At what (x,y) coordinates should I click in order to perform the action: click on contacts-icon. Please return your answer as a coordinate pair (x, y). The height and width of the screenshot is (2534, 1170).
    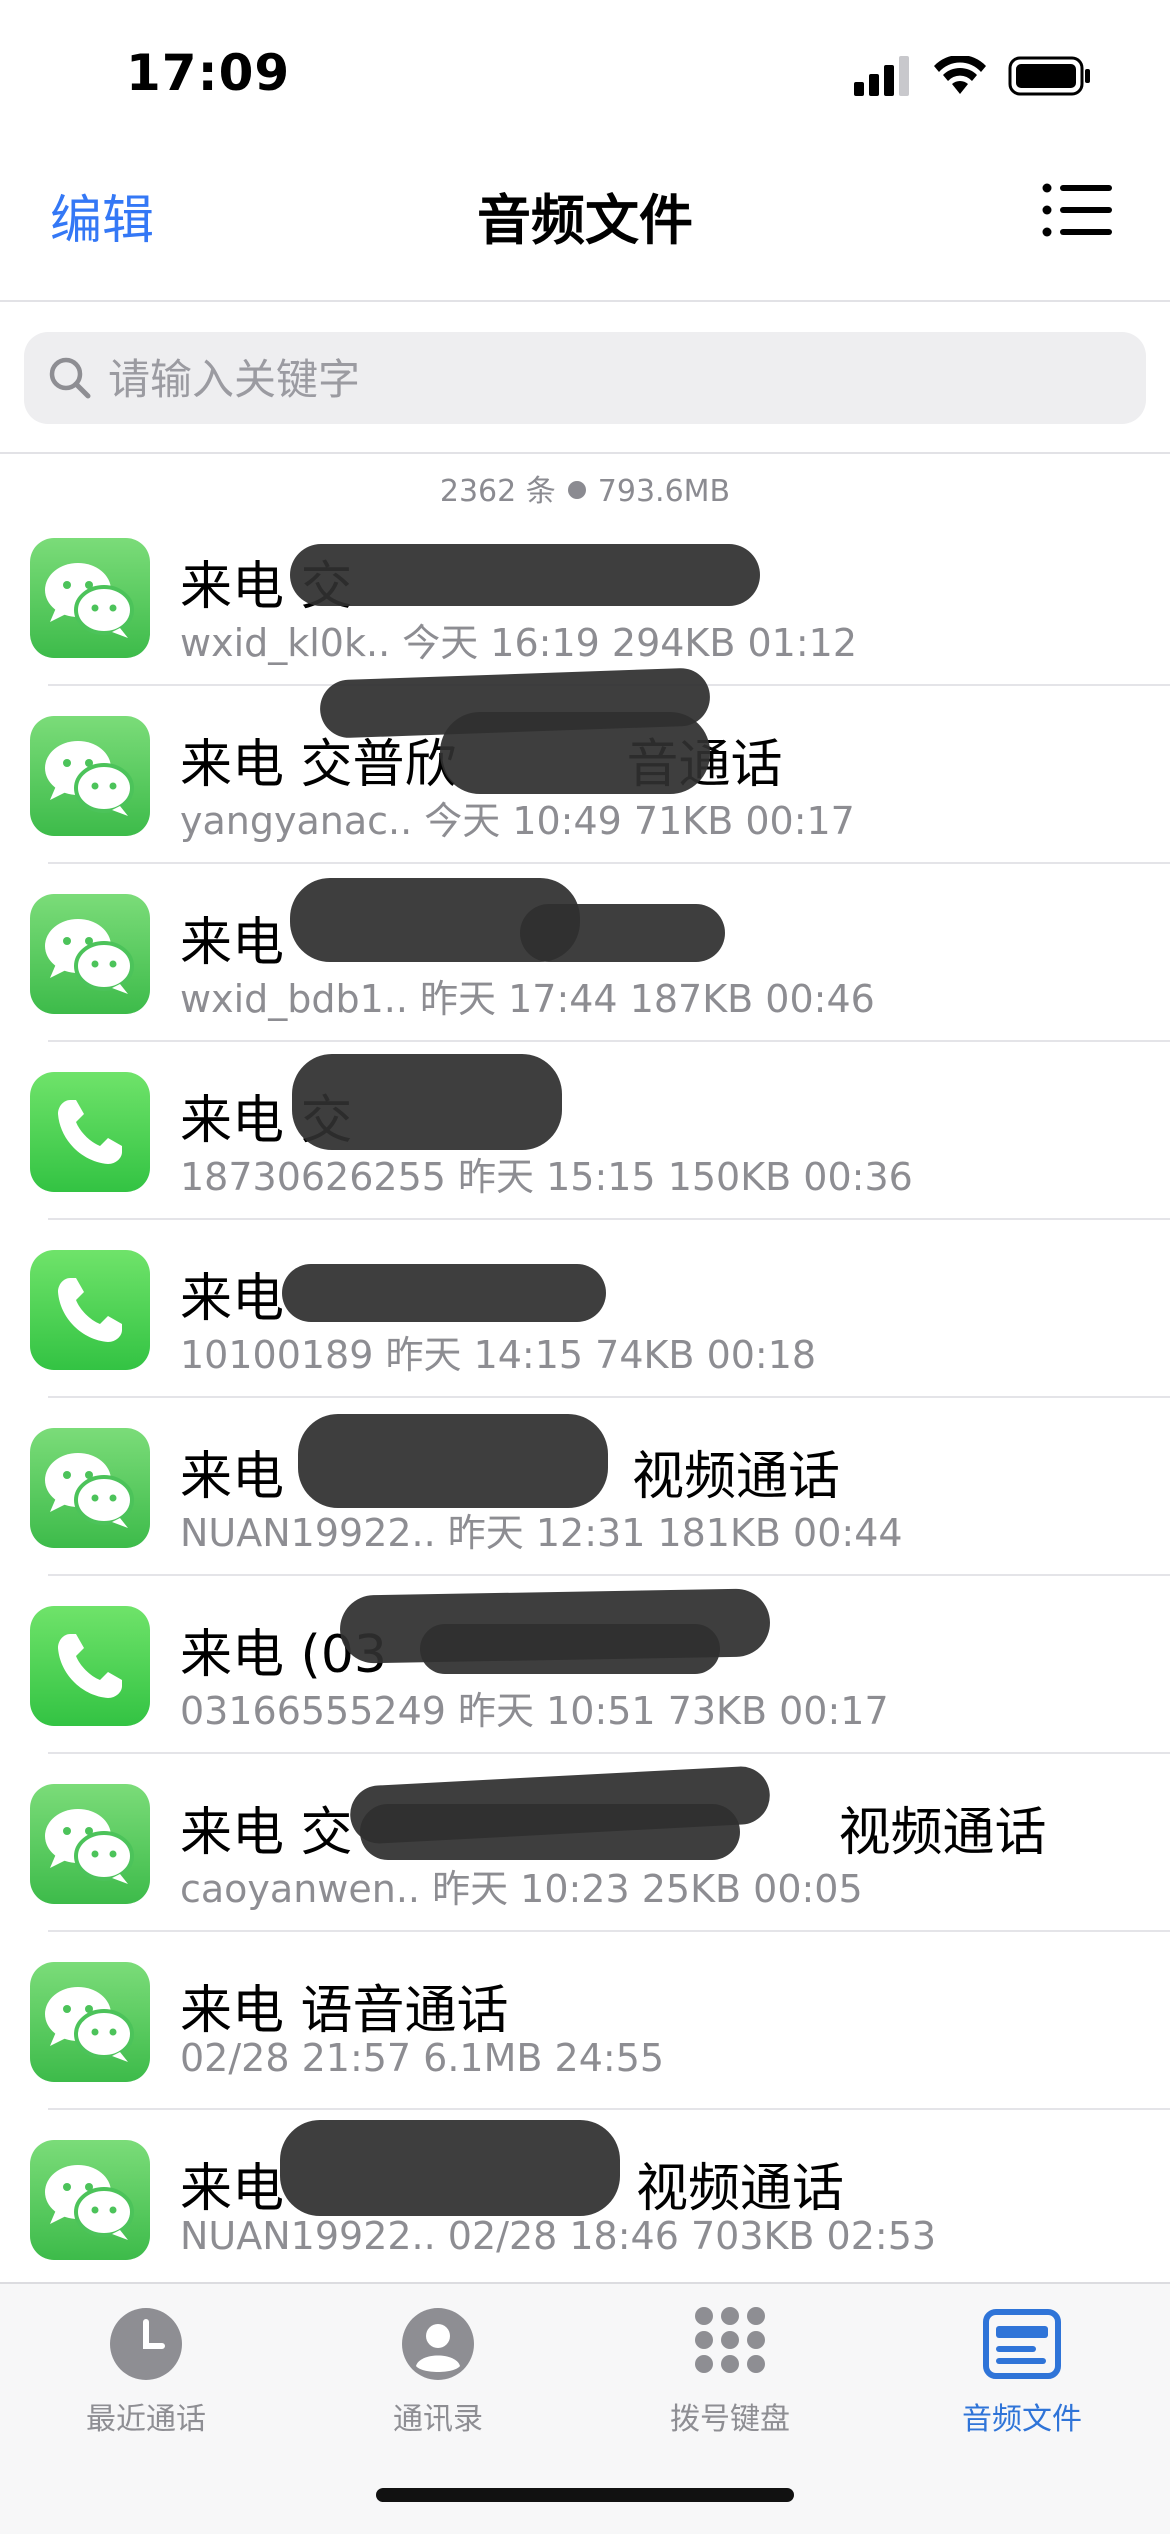
    Looking at the image, I should click on (438, 2344).